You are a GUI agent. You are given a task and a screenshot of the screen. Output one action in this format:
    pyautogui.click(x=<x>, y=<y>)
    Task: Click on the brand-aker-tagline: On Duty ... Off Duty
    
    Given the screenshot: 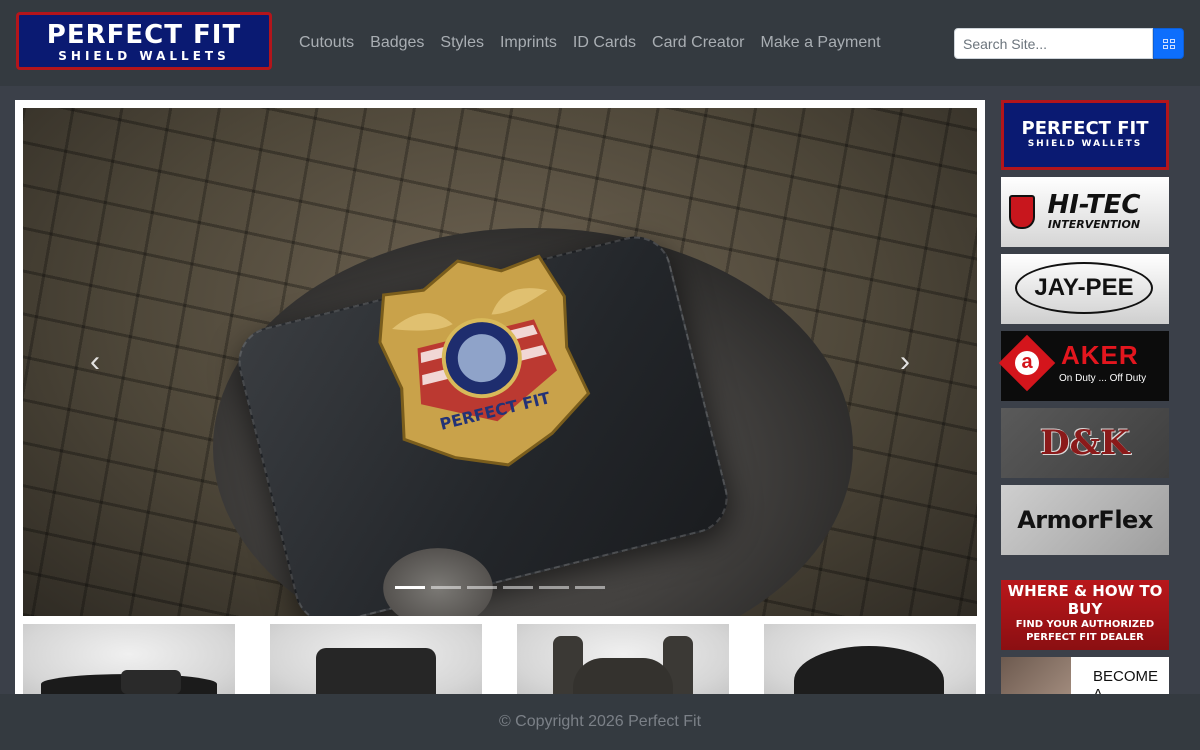 What is the action you would take?
    pyautogui.click(x=1103, y=378)
    